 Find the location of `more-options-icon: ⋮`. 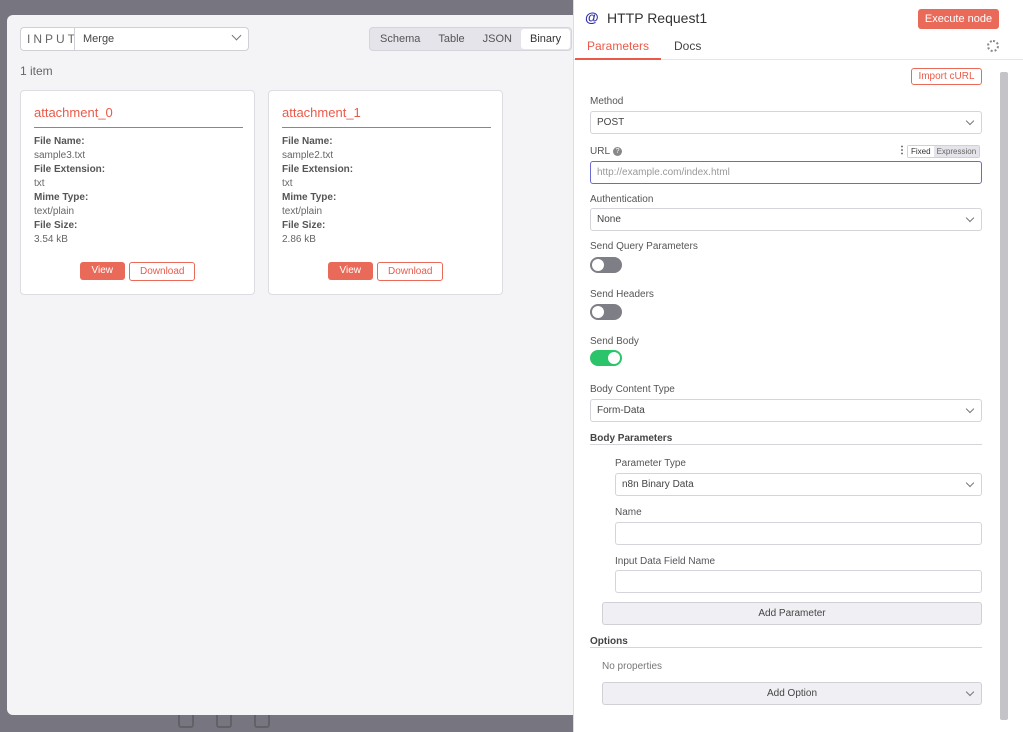

more-options-icon: ⋮ is located at coordinates (902, 150).